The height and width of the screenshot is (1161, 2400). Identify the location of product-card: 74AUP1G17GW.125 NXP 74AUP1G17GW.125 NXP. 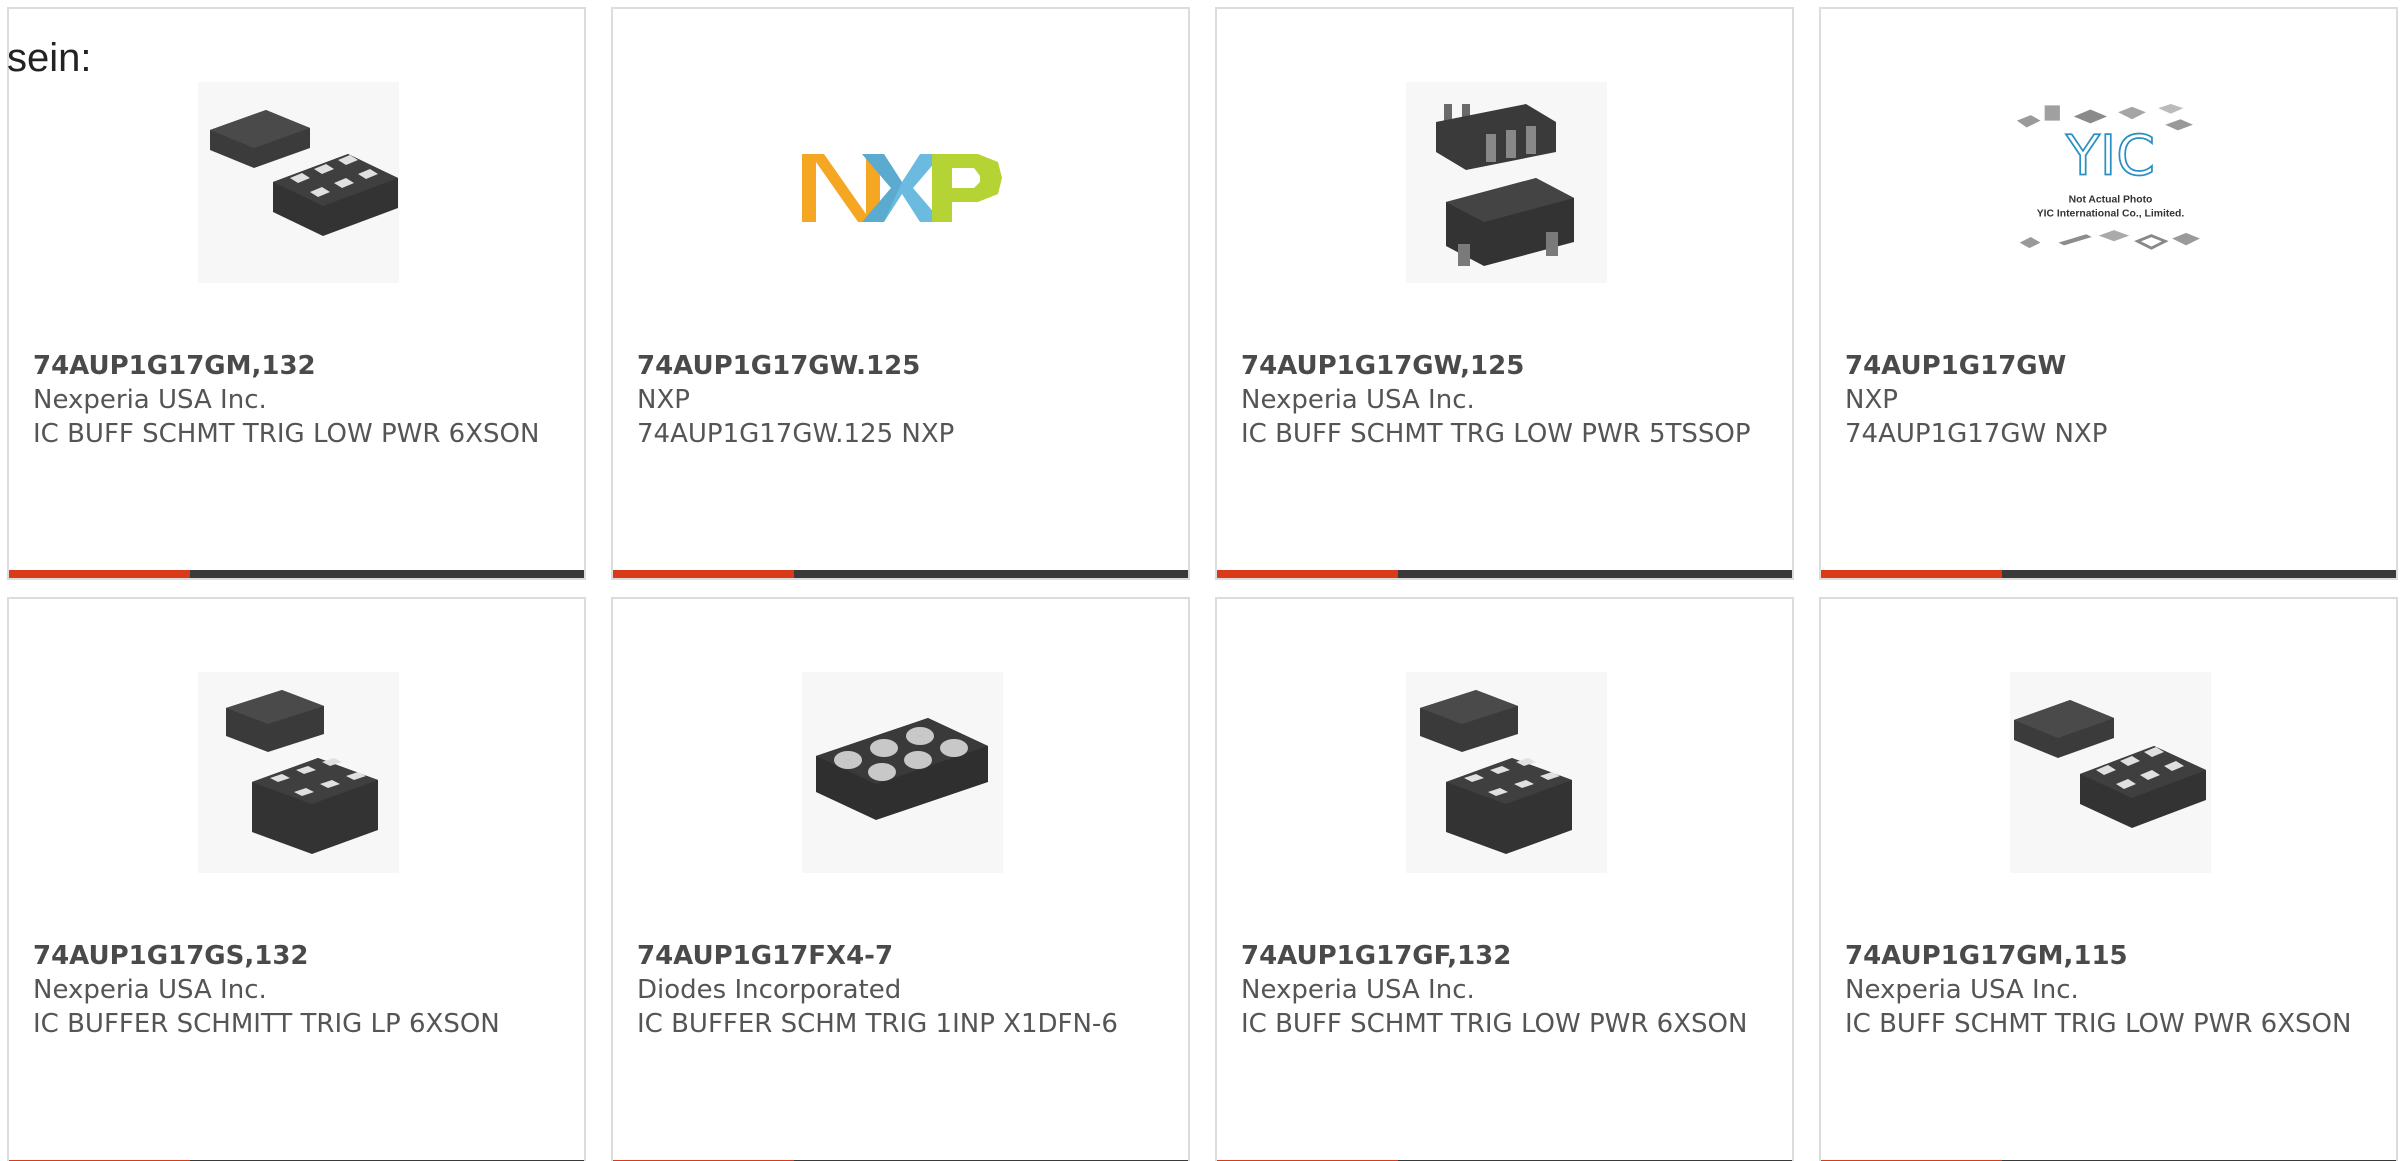
(900, 293).